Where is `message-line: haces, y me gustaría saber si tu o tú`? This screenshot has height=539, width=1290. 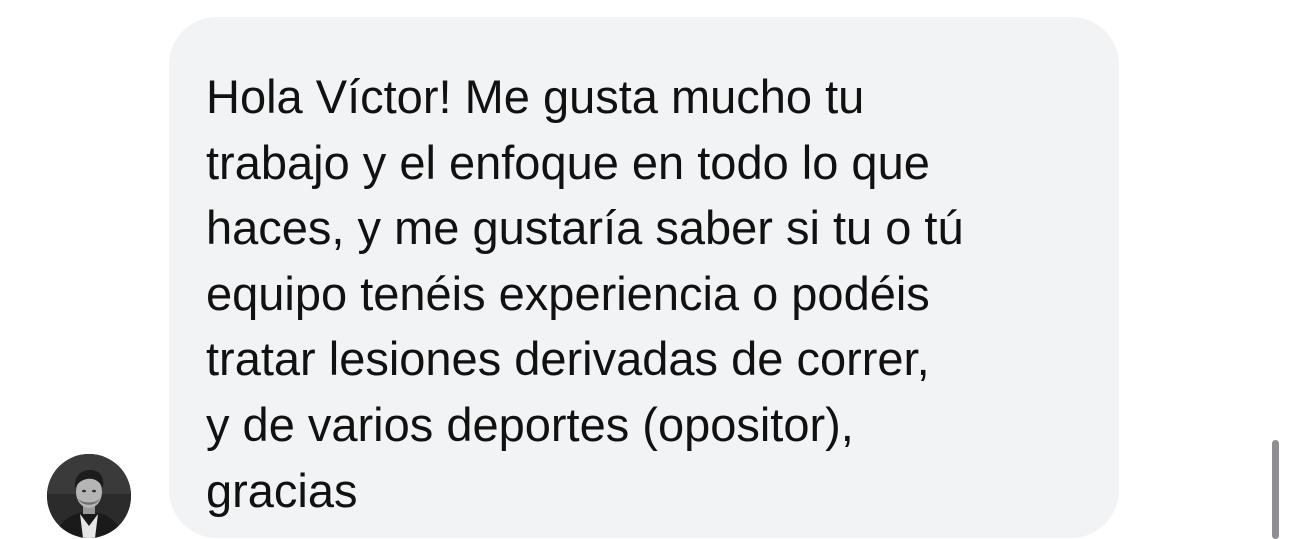
message-line: haces, y me gustaría saber si tu o tú is located at coordinates (585, 228).